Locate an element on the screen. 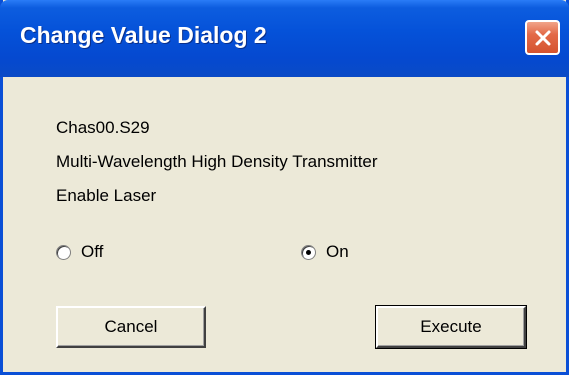 The width and height of the screenshot is (569, 375). radio-off: Off is located at coordinates (79, 252).